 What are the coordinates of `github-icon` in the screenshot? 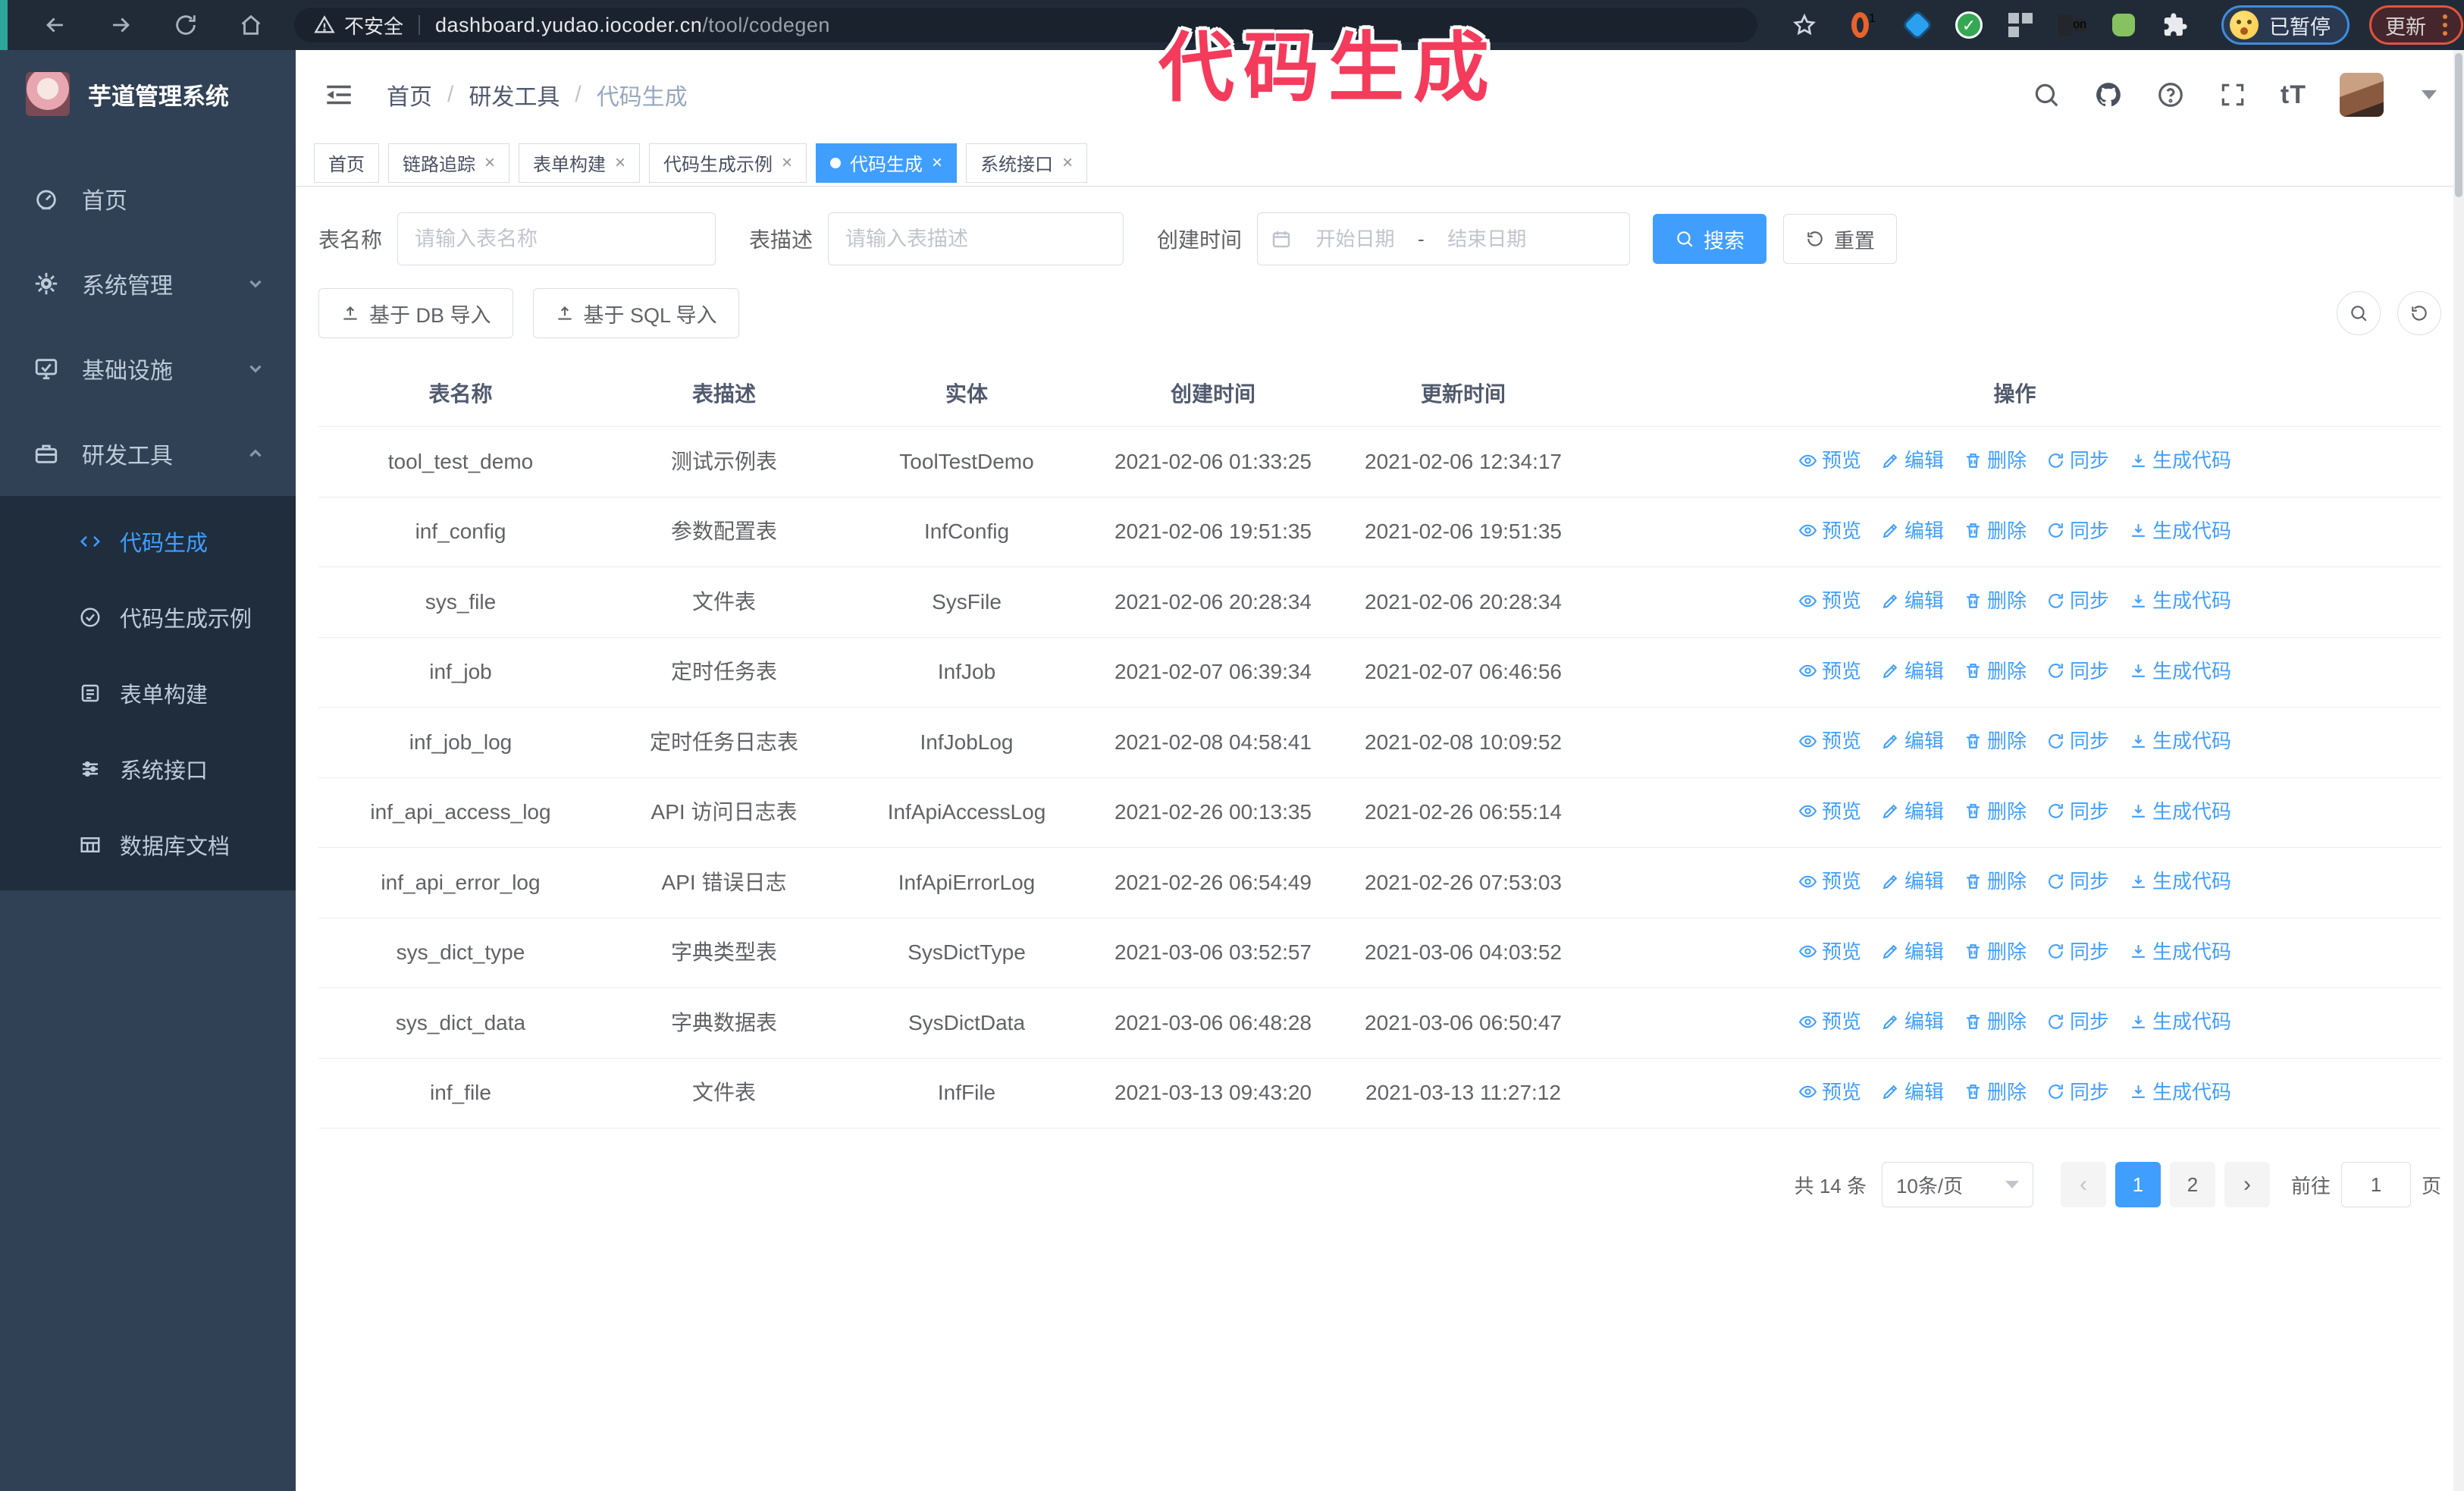 It's located at (2109, 94).